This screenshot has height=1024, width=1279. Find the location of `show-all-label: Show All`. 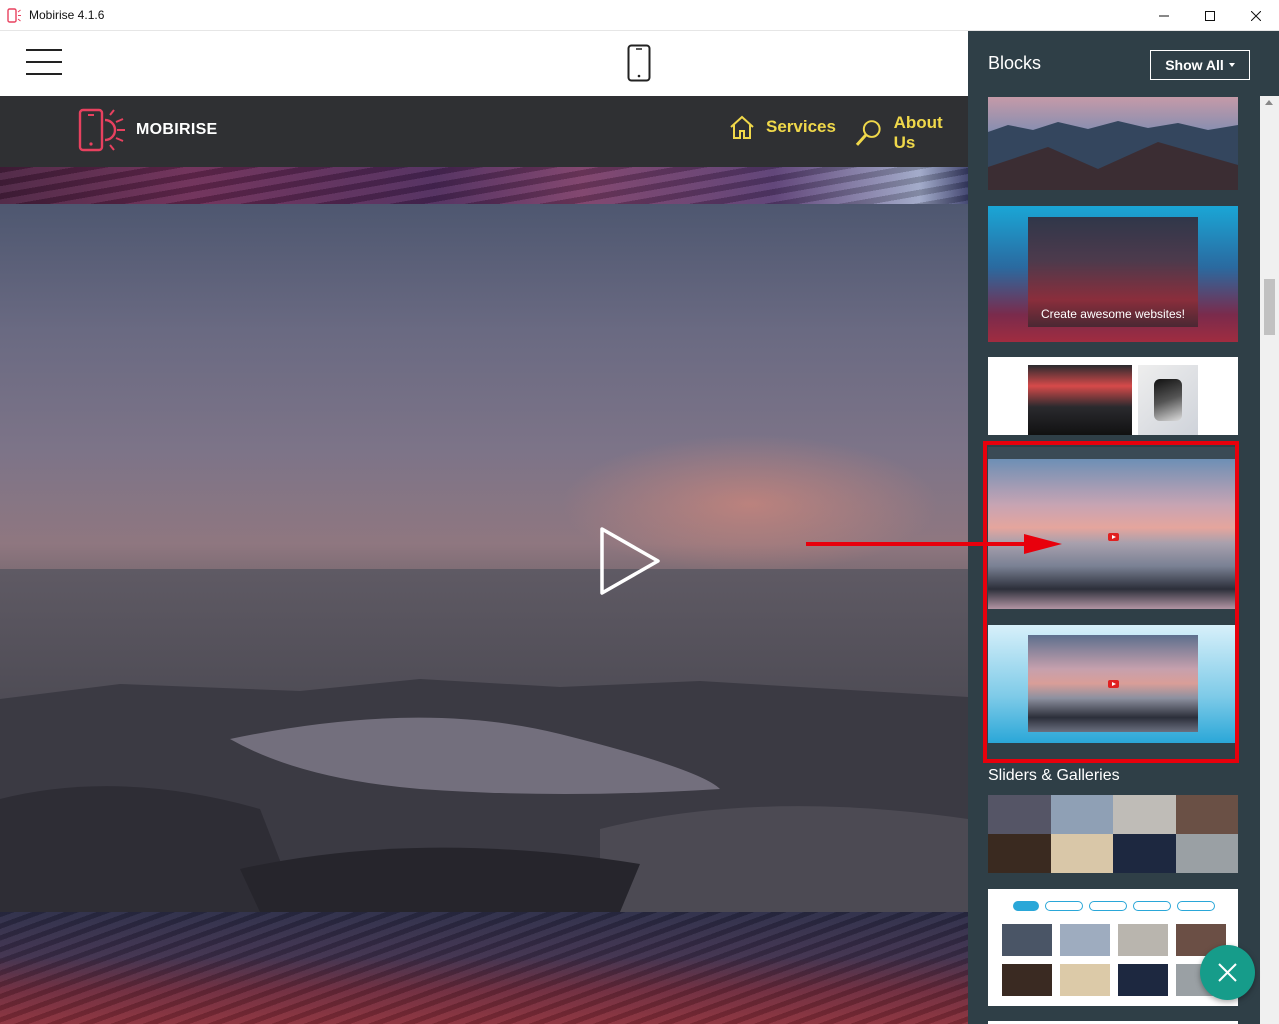

show-all-label: Show All is located at coordinates (1194, 65).